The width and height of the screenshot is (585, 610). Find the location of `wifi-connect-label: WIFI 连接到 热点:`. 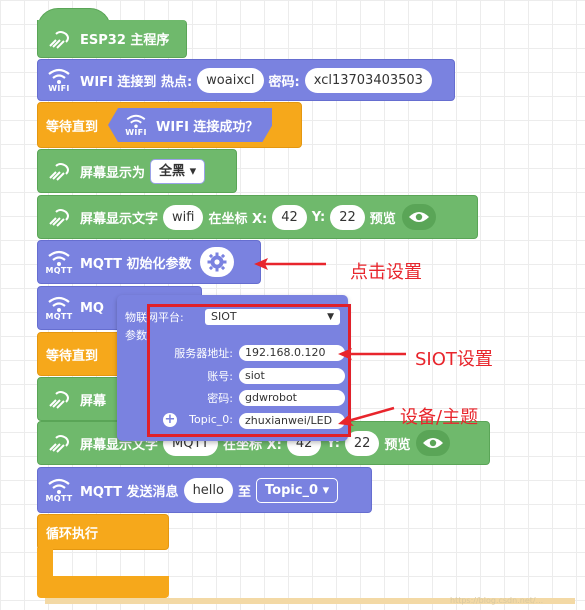

wifi-connect-label: WIFI 连接到 热点: is located at coordinates (136, 82).